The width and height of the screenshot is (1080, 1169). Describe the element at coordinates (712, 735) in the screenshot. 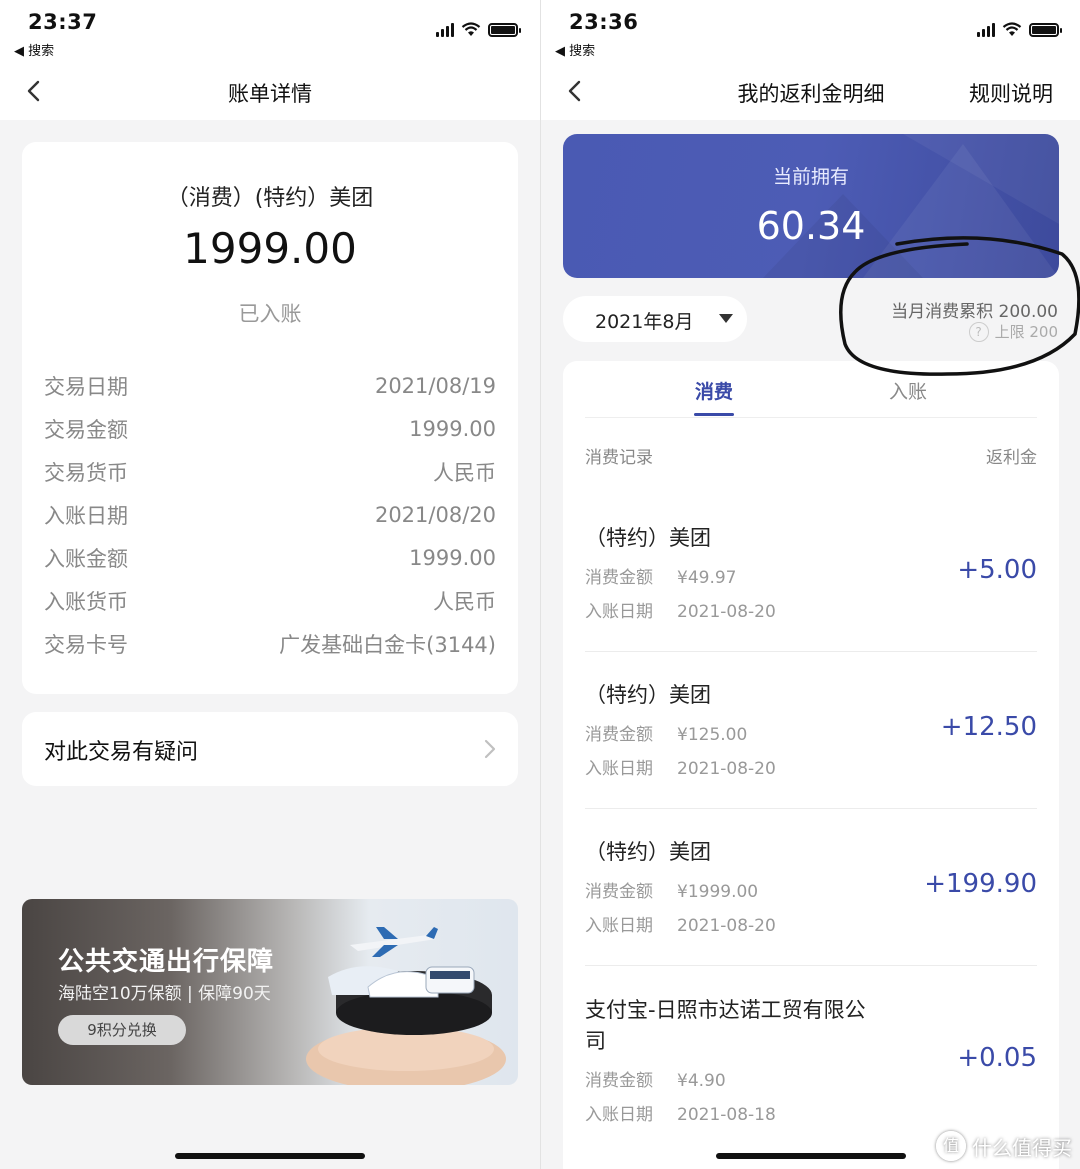

I see `record-amount: ¥125.00` at that location.